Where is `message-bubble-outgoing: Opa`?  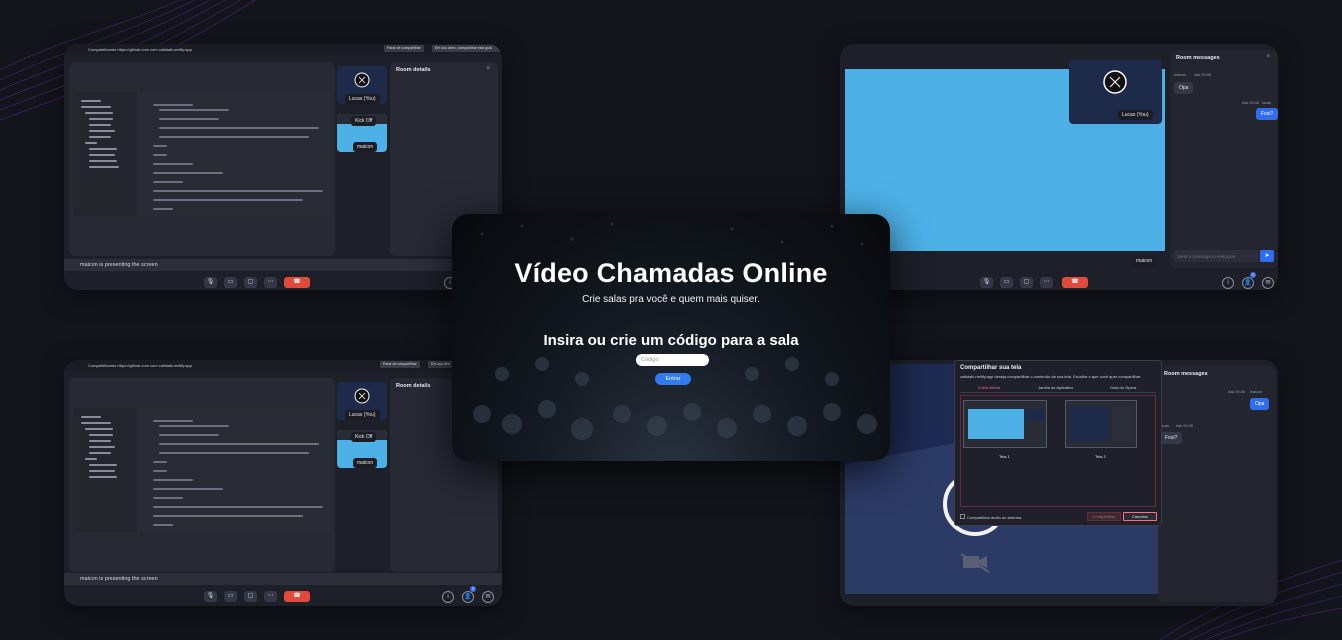 message-bubble-outgoing: Opa is located at coordinates (1260, 404).